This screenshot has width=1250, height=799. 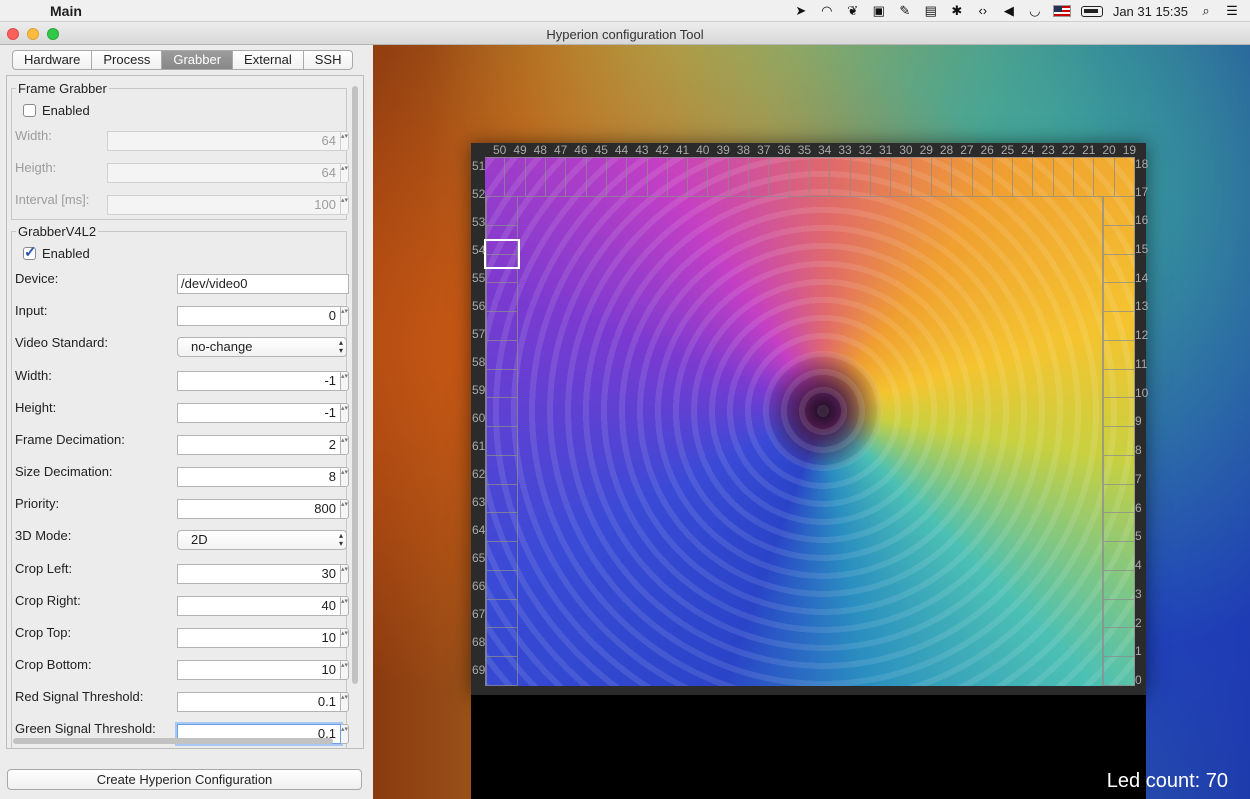 What do you see at coordinates (52, 60) in the screenshot?
I see `tab-hardware: Hardware` at bounding box center [52, 60].